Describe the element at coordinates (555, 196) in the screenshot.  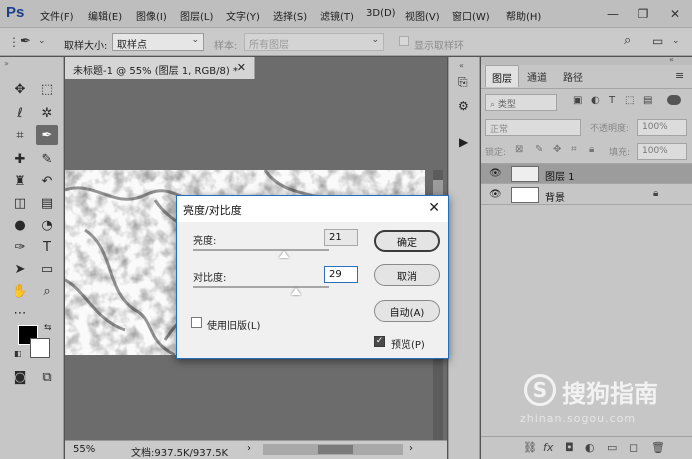
I see `layer-name: 背景` at that location.